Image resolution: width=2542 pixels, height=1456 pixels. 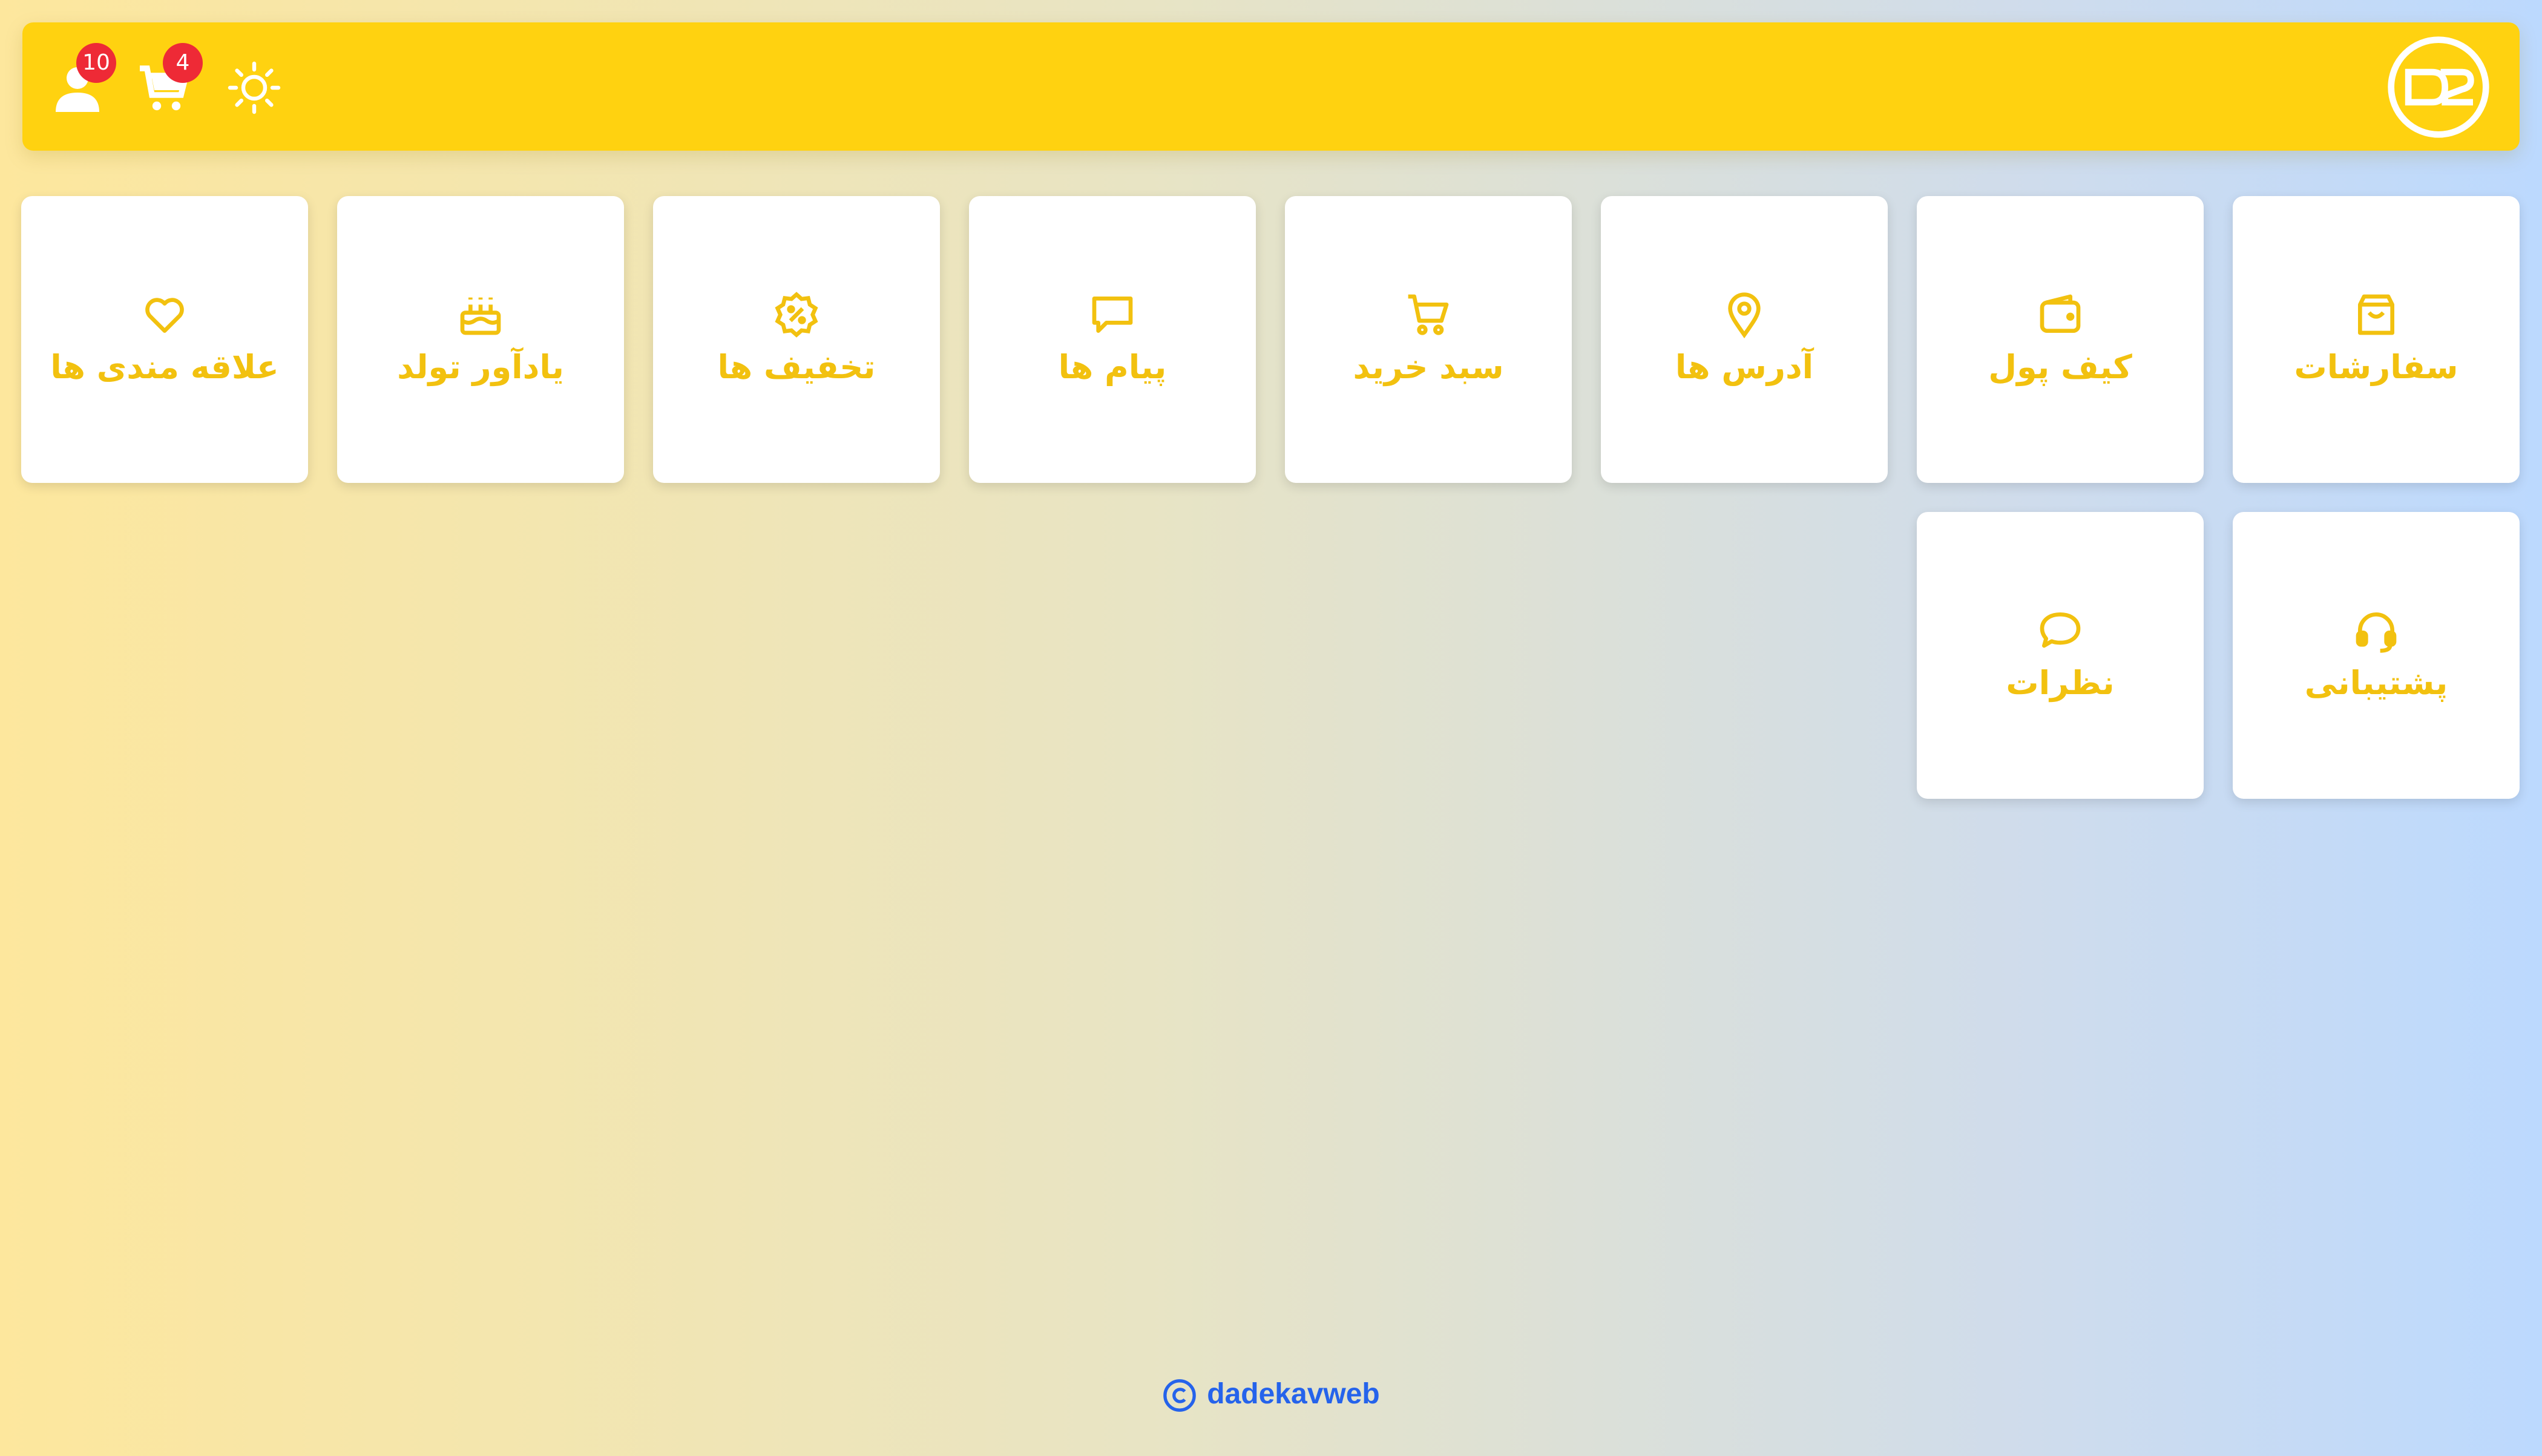 What do you see at coordinates (1429, 367) in the screenshot?
I see `card-label: سبد خرید` at bounding box center [1429, 367].